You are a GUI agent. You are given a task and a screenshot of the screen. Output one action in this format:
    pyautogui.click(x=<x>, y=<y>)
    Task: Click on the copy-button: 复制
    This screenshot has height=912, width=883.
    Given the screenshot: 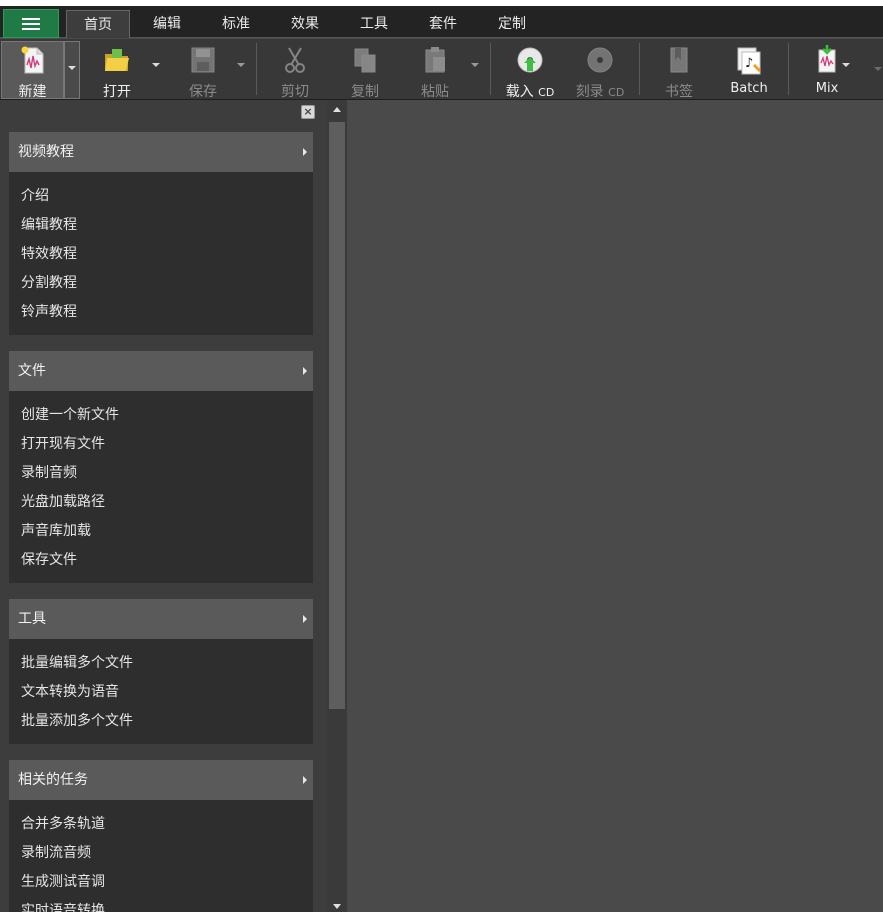 What is the action you would take?
    pyautogui.click(x=365, y=71)
    